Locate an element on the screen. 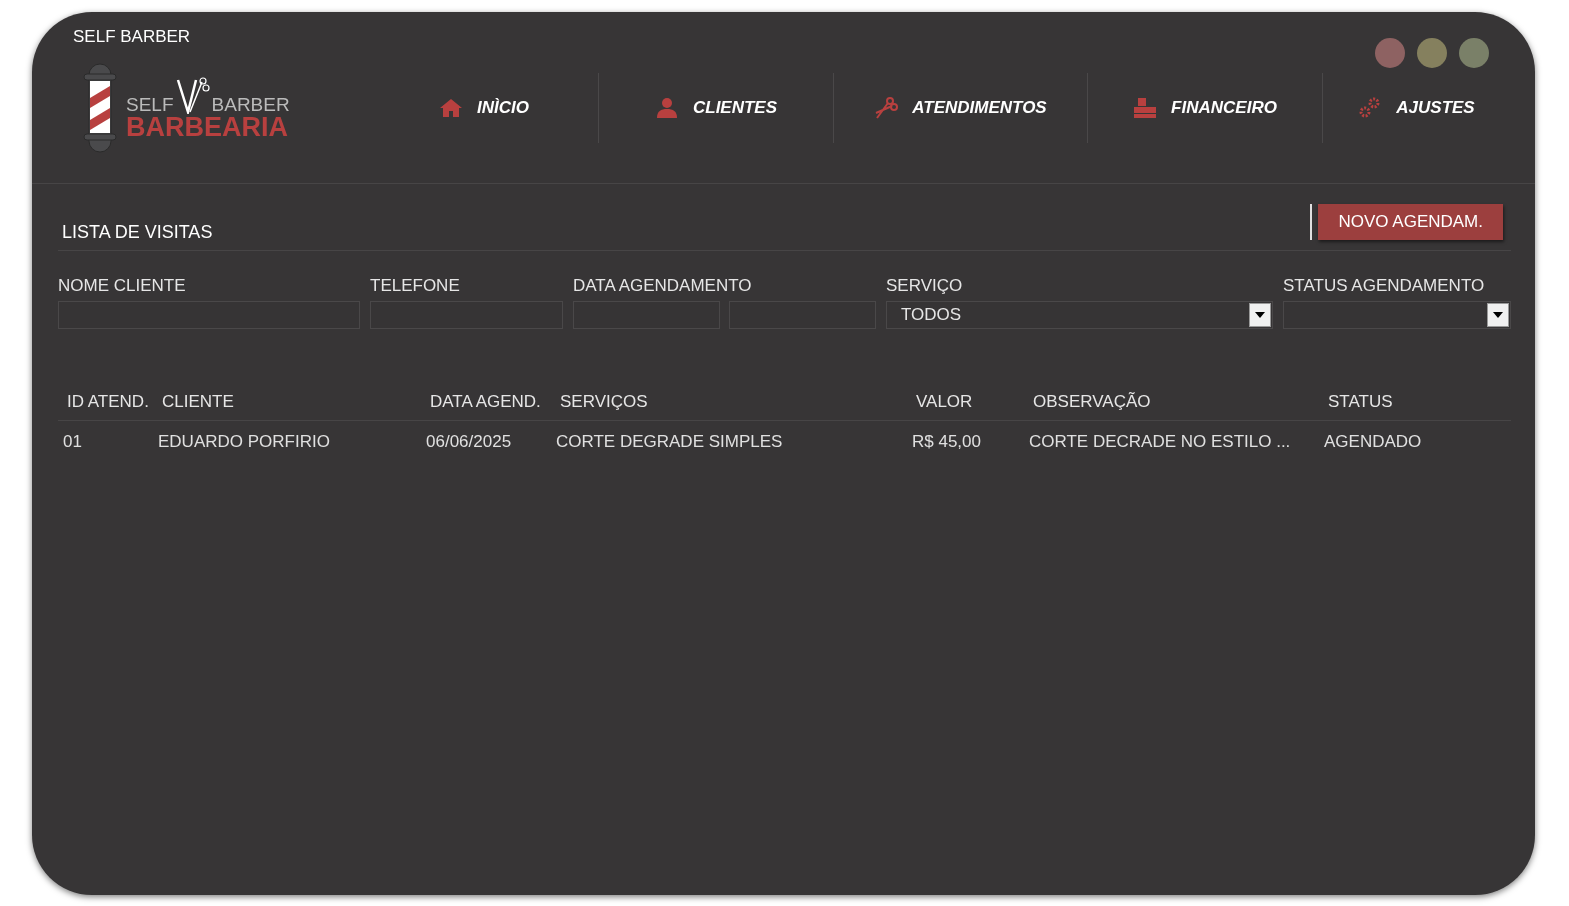 The image size is (1569, 906). new-appointment-button: NOVO AGENDAM. is located at coordinates (1410, 222).